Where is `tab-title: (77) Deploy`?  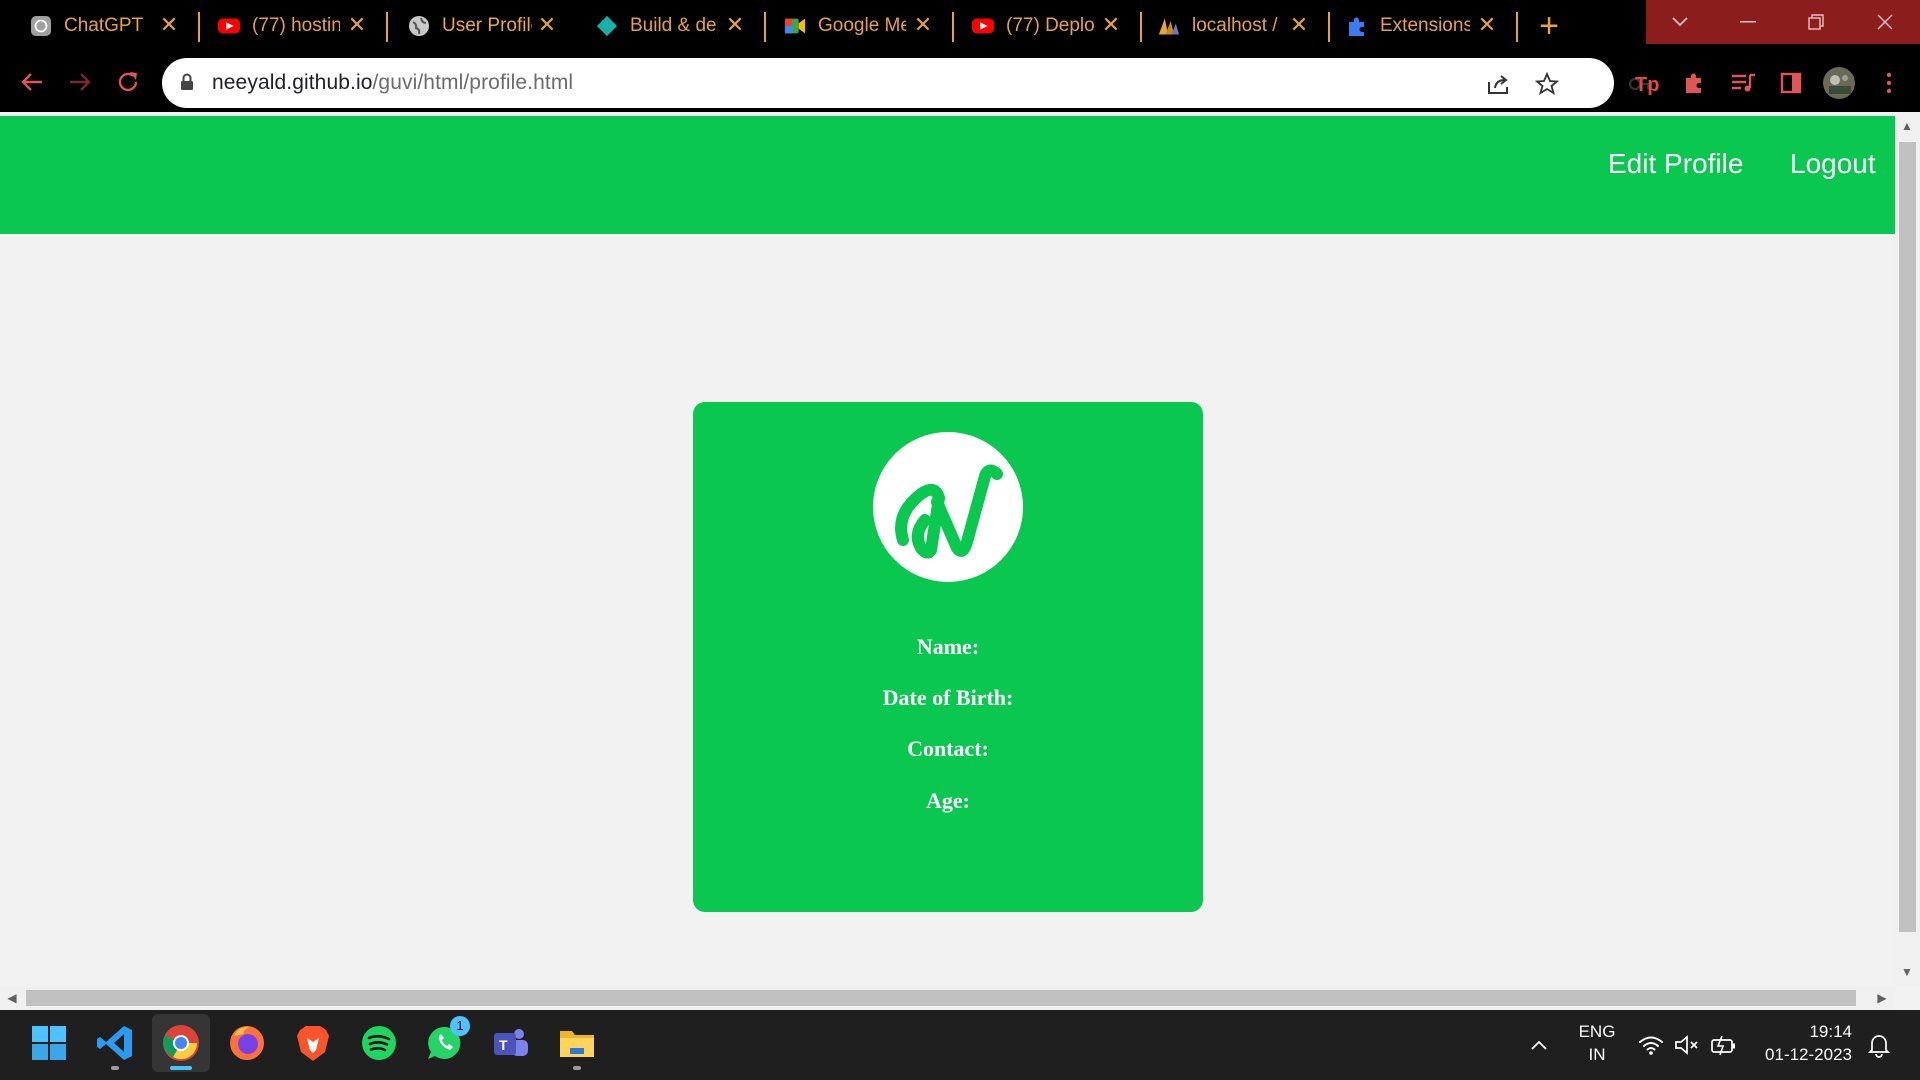 tab-title: (77) Deploy is located at coordinates (1050, 25).